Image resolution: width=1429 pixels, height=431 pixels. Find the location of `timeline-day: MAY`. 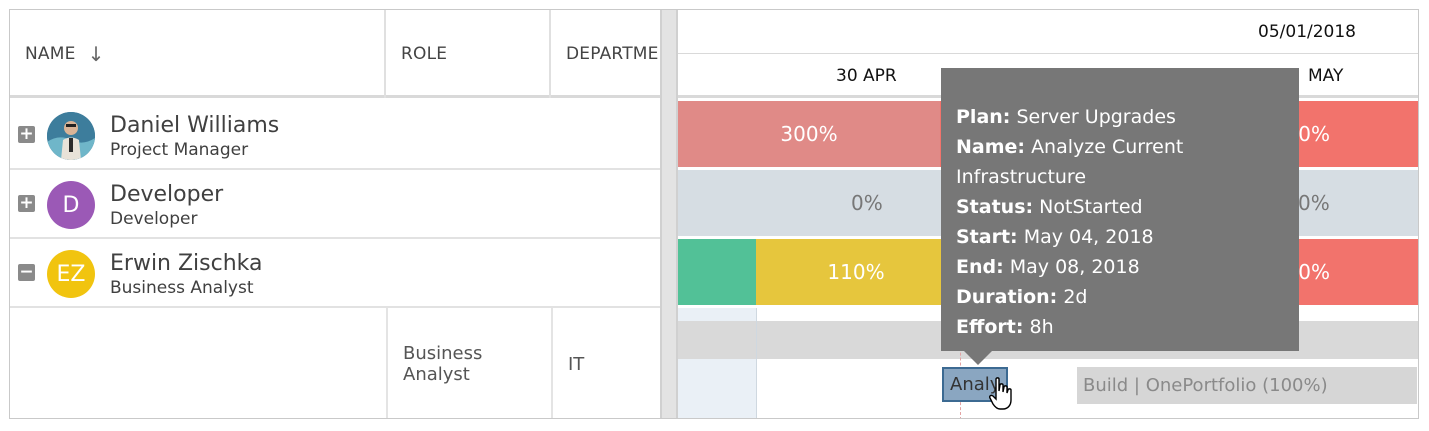

timeline-day: MAY is located at coordinates (1326, 76).